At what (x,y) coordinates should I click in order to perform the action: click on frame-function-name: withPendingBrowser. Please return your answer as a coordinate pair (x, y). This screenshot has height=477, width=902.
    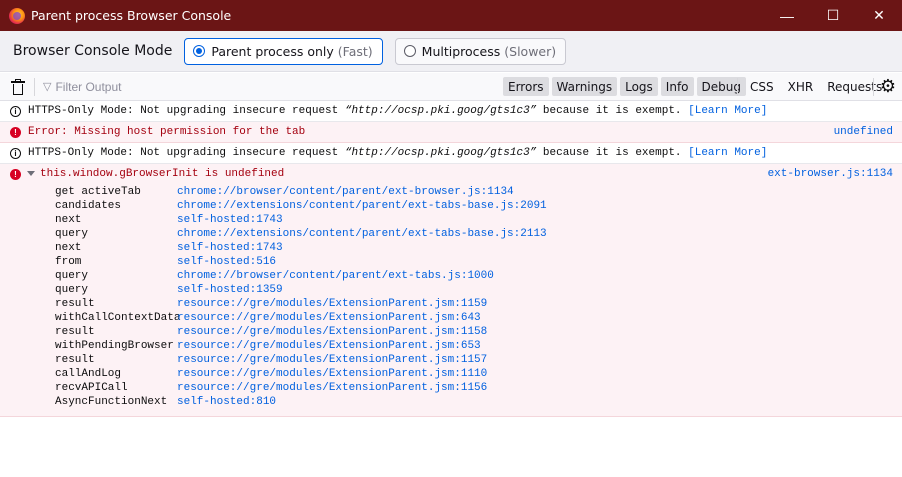
    Looking at the image, I should click on (114, 346).